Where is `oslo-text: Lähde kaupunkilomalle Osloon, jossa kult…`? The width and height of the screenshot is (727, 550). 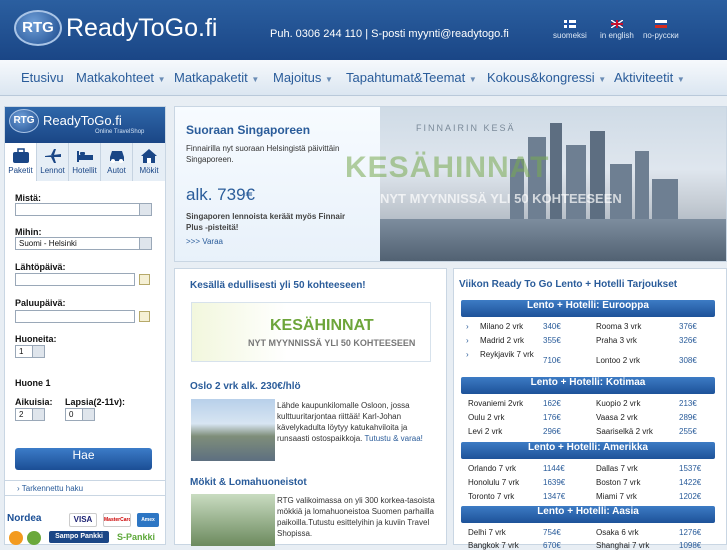
oslo-text: Lähde kaupunkilomalle Osloon, jossa kult… is located at coordinates (350, 422).